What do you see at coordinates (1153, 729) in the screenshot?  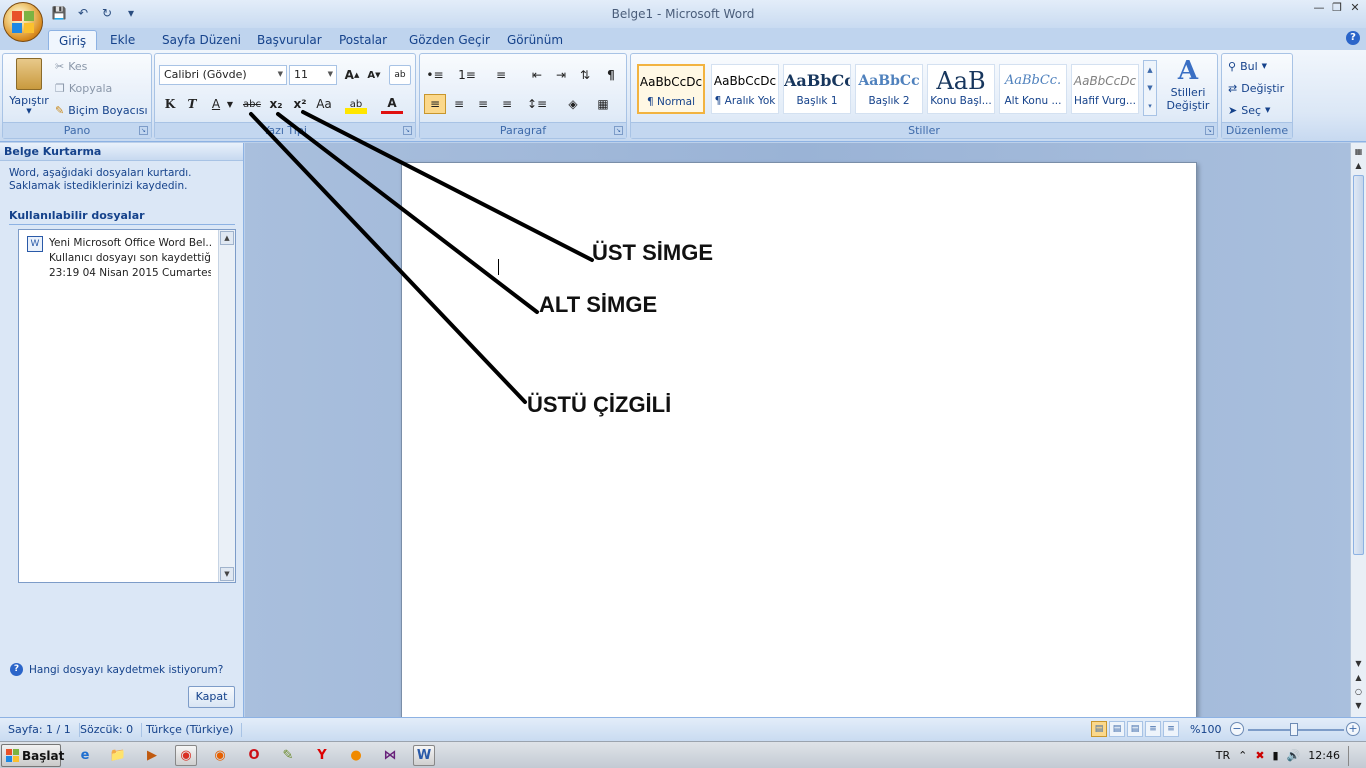 I see `outline-icon: ≡` at bounding box center [1153, 729].